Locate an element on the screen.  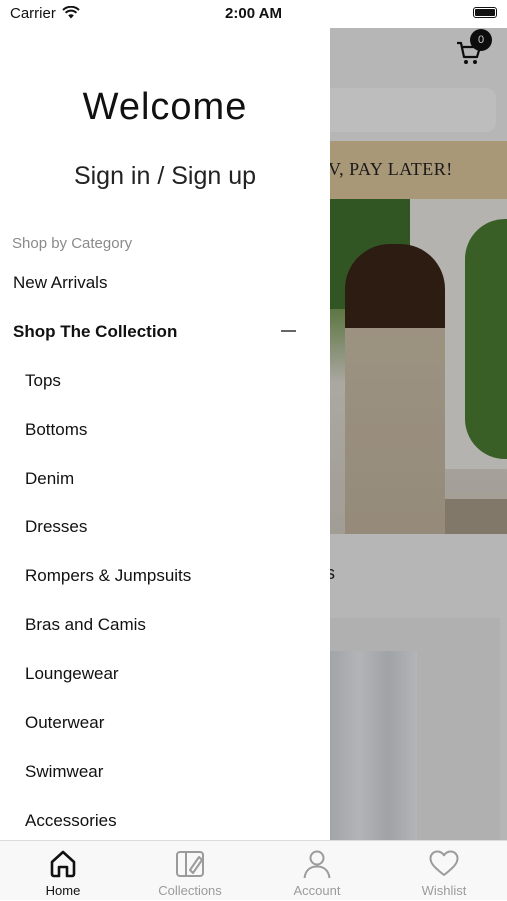
submenu-item-tops: Tops is located at coordinates (43, 381).